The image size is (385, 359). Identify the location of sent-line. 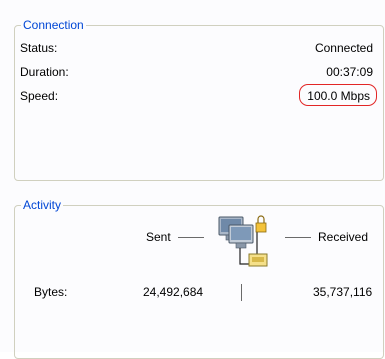
(191, 237).